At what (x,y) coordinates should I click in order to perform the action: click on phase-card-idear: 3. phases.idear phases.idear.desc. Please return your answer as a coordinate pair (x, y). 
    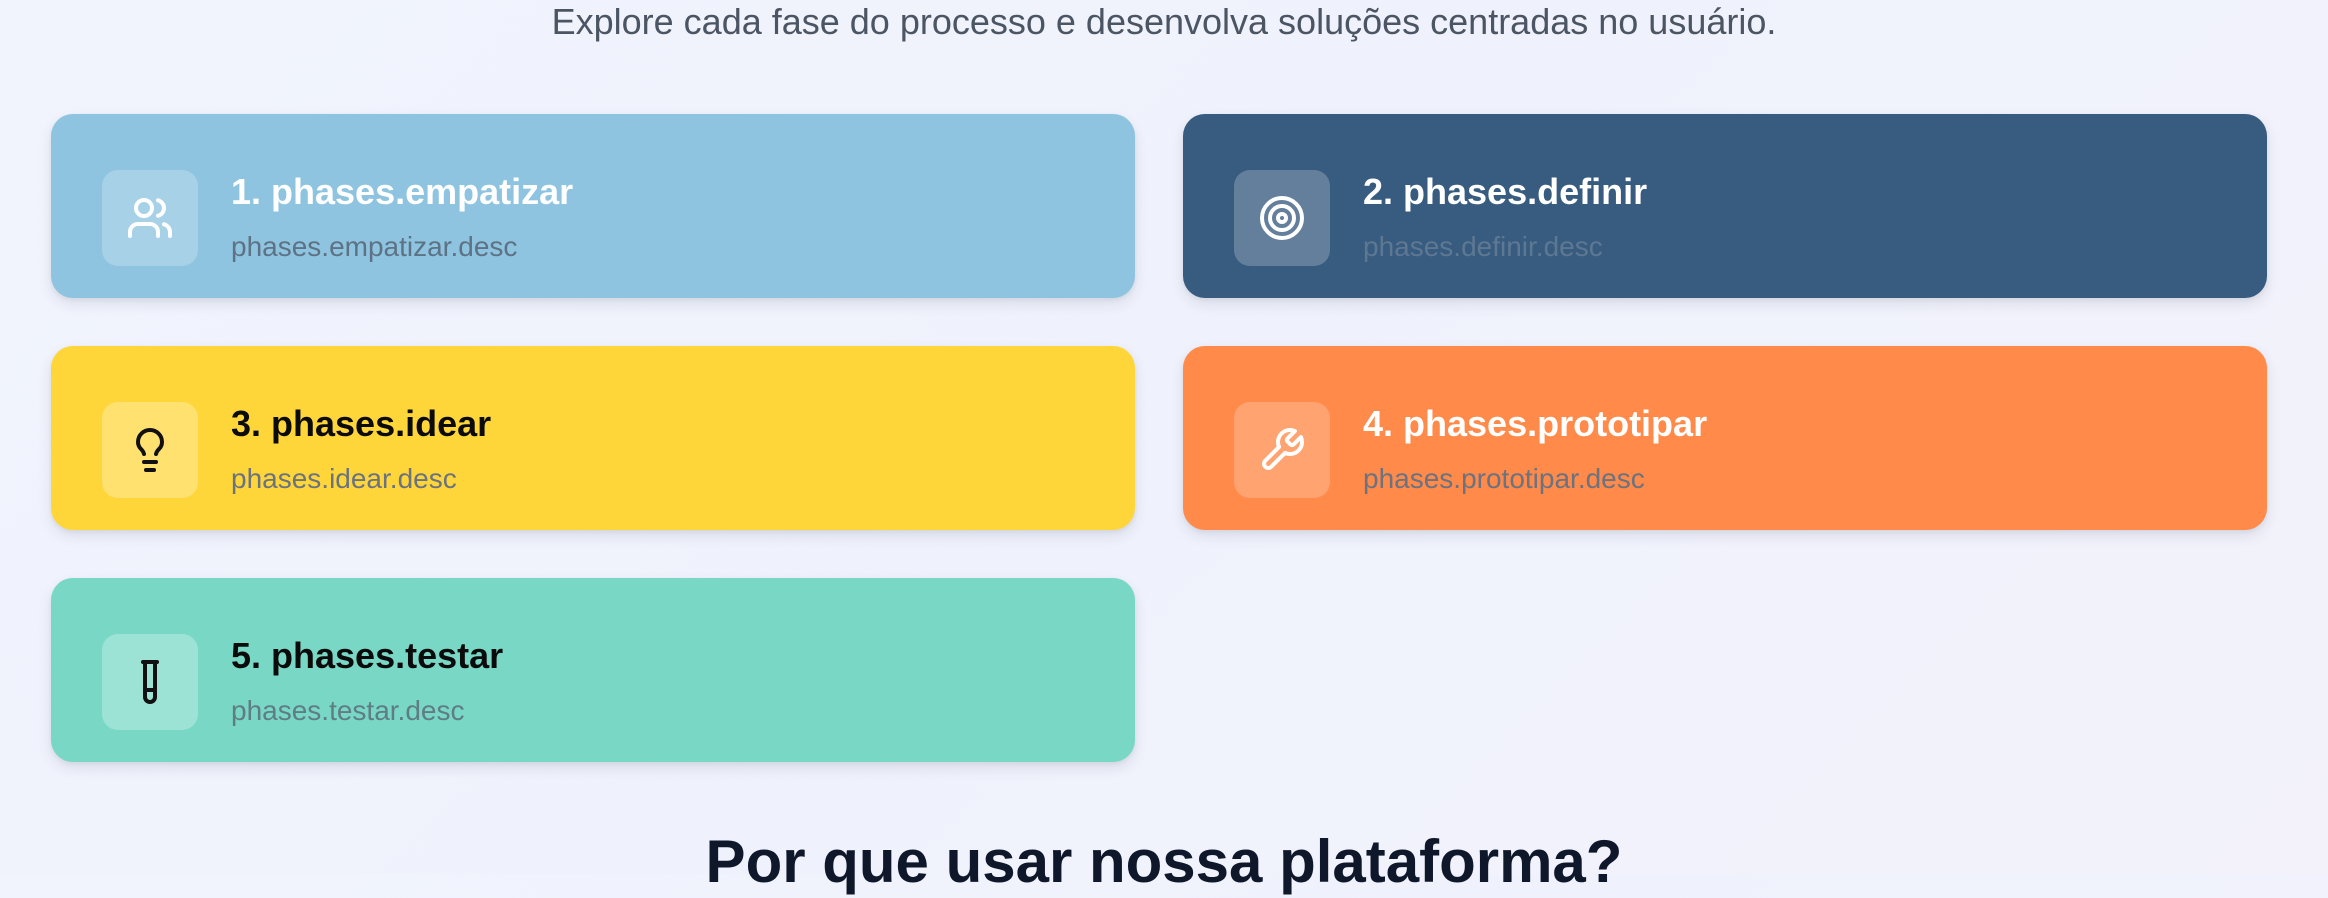
    Looking at the image, I should click on (593, 438).